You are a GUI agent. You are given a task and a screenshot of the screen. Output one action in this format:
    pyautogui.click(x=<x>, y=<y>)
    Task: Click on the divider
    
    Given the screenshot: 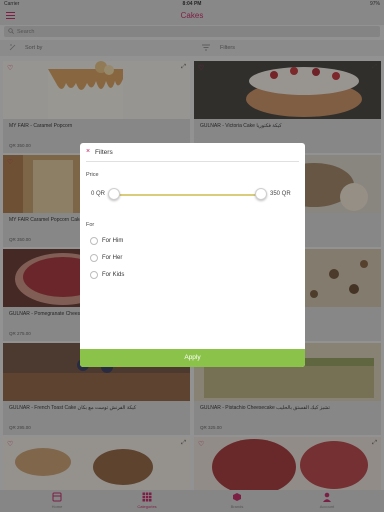 What is the action you would take?
    pyautogui.click(x=192, y=161)
    